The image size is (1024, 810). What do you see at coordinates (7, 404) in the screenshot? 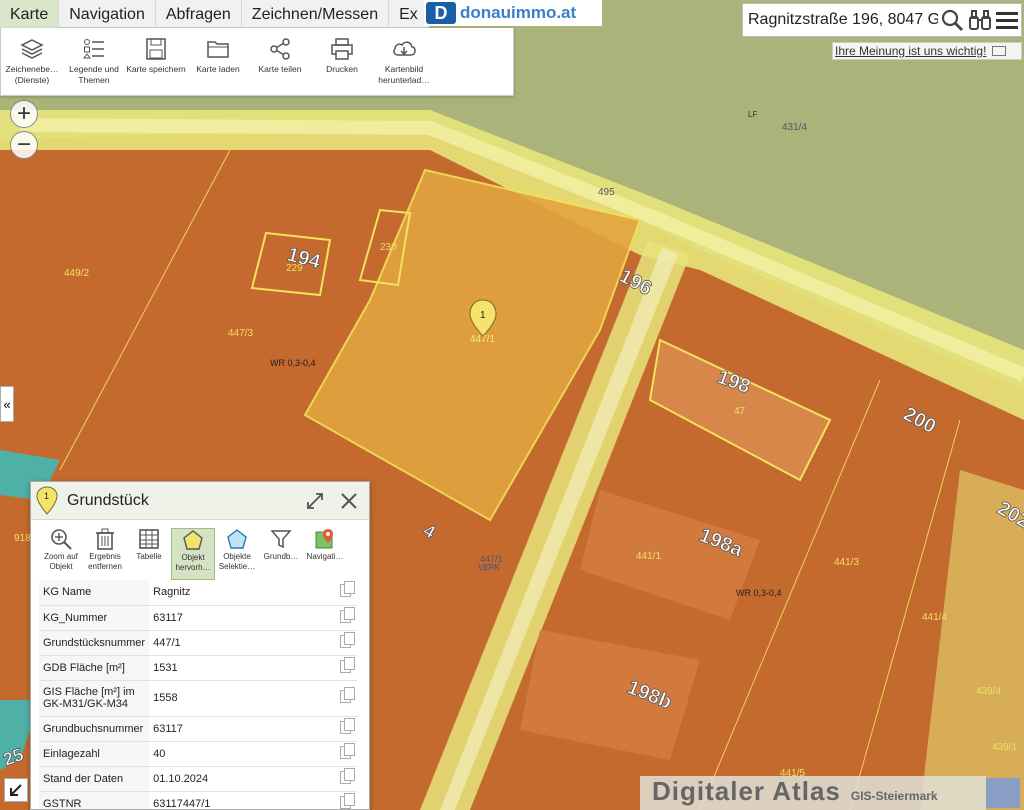
I see `side-panel-toggle-button: «` at bounding box center [7, 404].